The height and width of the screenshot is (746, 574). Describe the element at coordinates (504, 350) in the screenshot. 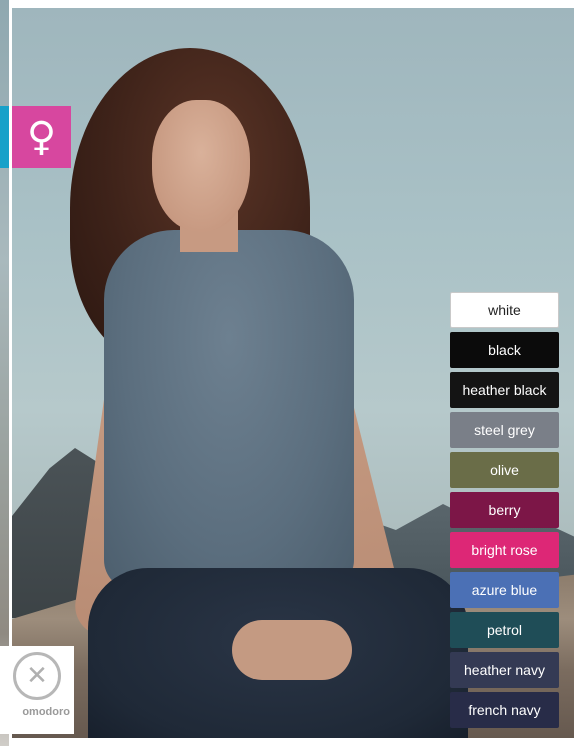

I see `color-swatch-black: black` at that location.